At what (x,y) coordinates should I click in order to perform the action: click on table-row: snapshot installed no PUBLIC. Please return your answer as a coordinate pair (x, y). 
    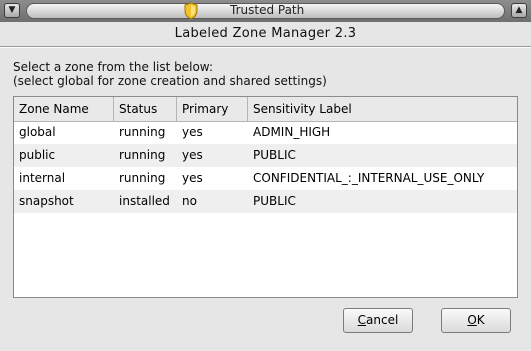
    Looking at the image, I should click on (265, 201).